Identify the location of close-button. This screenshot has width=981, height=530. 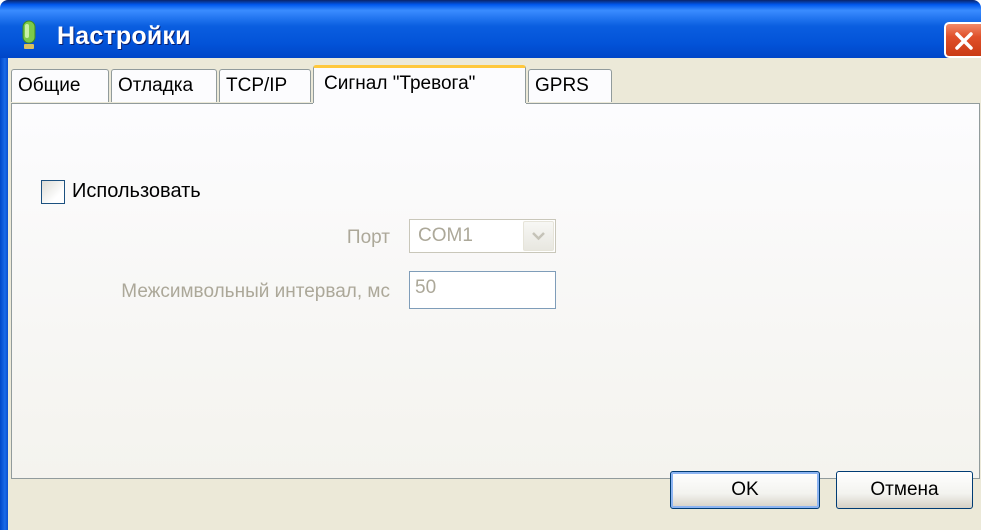
(962, 40).